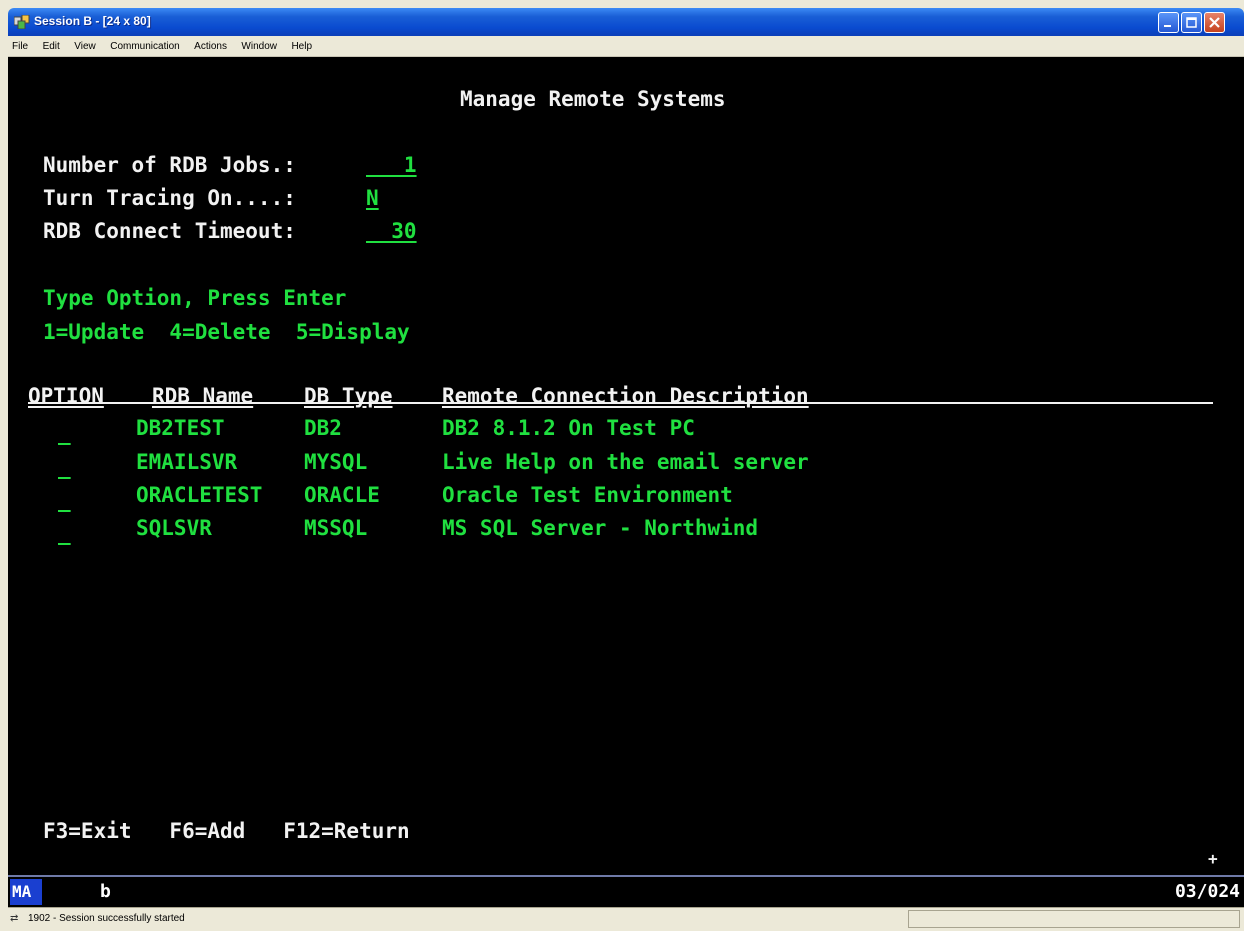 The width and height of the screenshot is (1244, 931). Describe the element at coordinates (20, 47) in the screenshot. I see `menu-file: File` at that location.